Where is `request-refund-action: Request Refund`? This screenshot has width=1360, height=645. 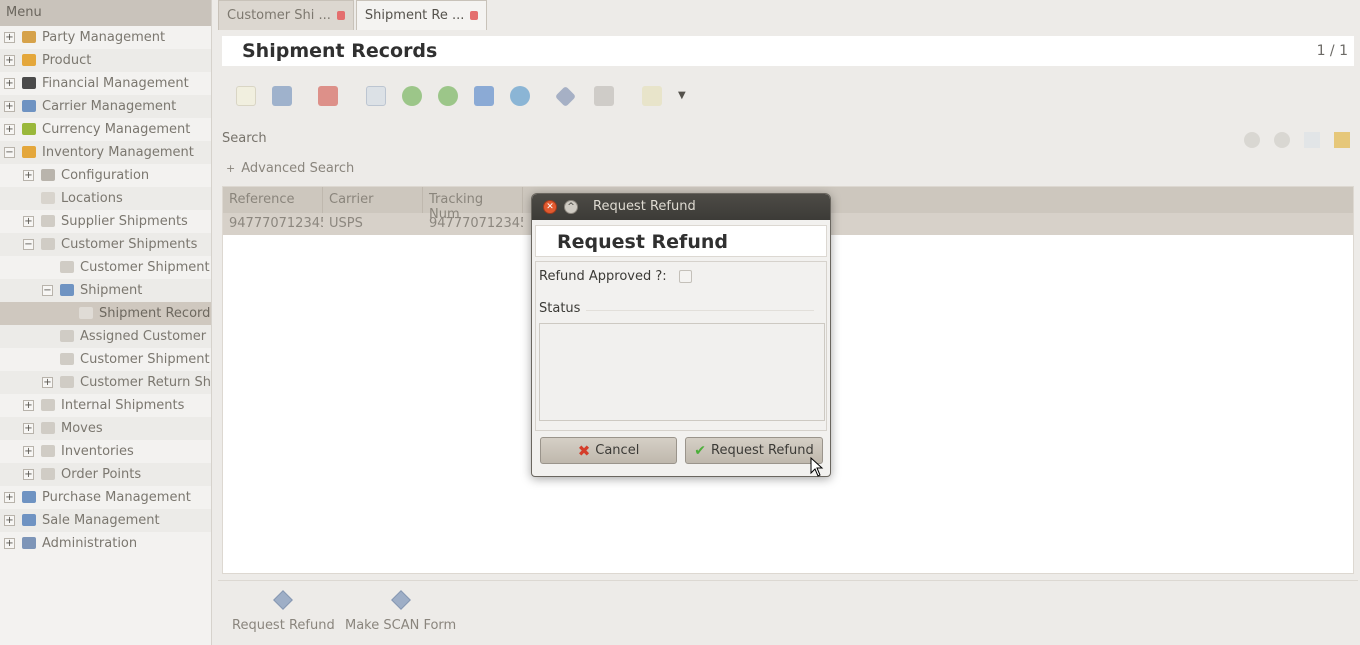
request-refund-action: Request Refund is located at coordinates (283, 610).